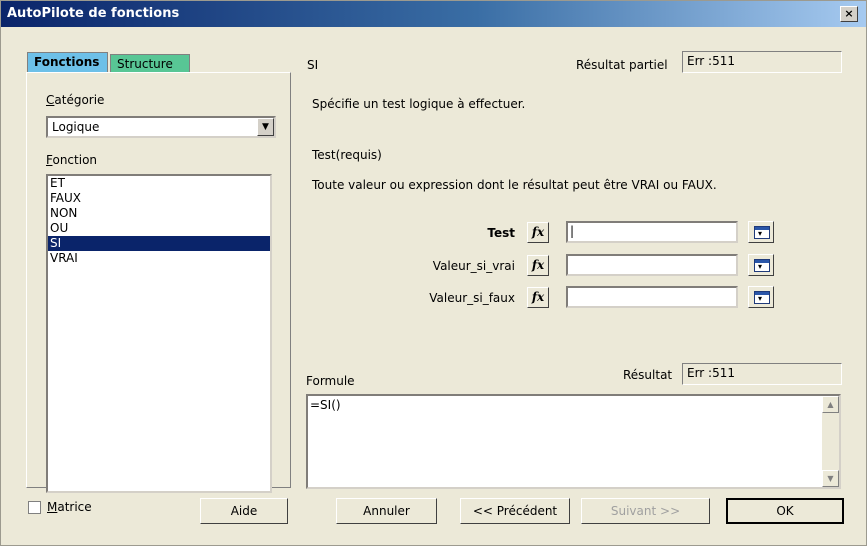  Describe the element at coordinates (648, 375) in the screenshot. I see `result-label: Résultat` at that location.